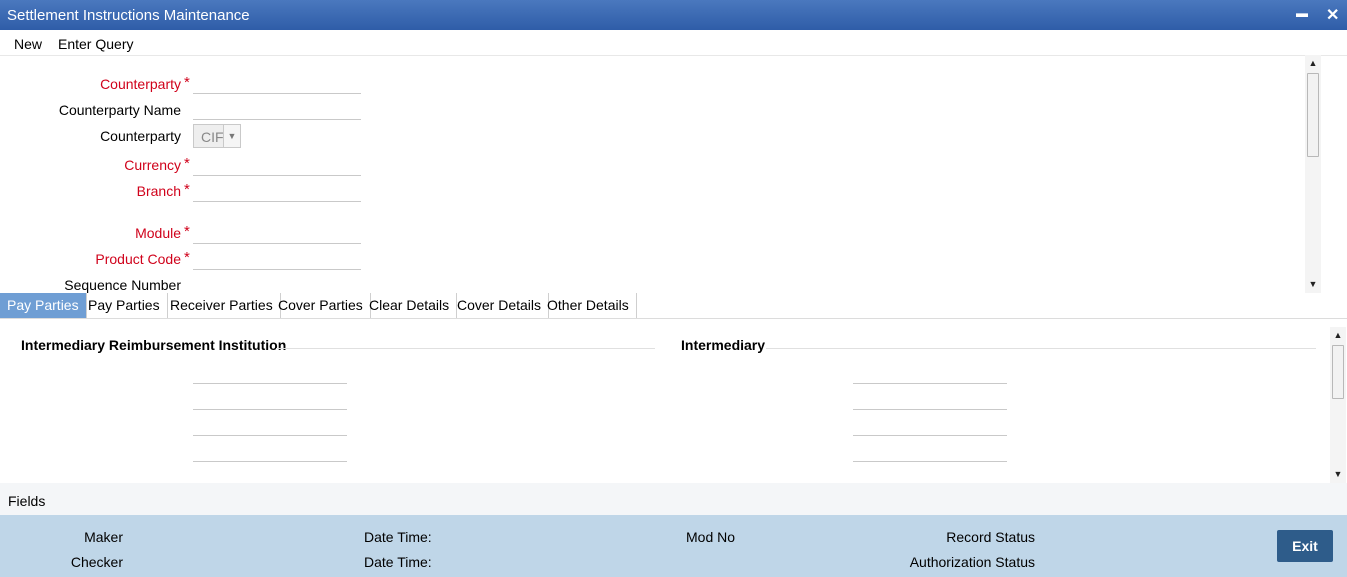 Image resolution: width=1347 pixels, height=577 pixels. I want to click on form-scrollbar: ▲ ▼, so click(1313, 174).